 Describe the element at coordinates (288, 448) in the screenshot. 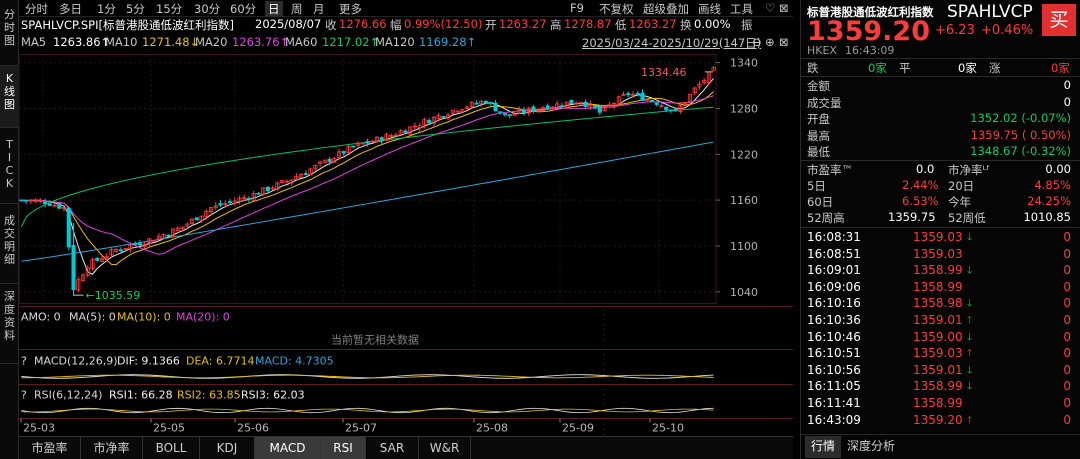

I see `tab-macd: MACD` at that location.